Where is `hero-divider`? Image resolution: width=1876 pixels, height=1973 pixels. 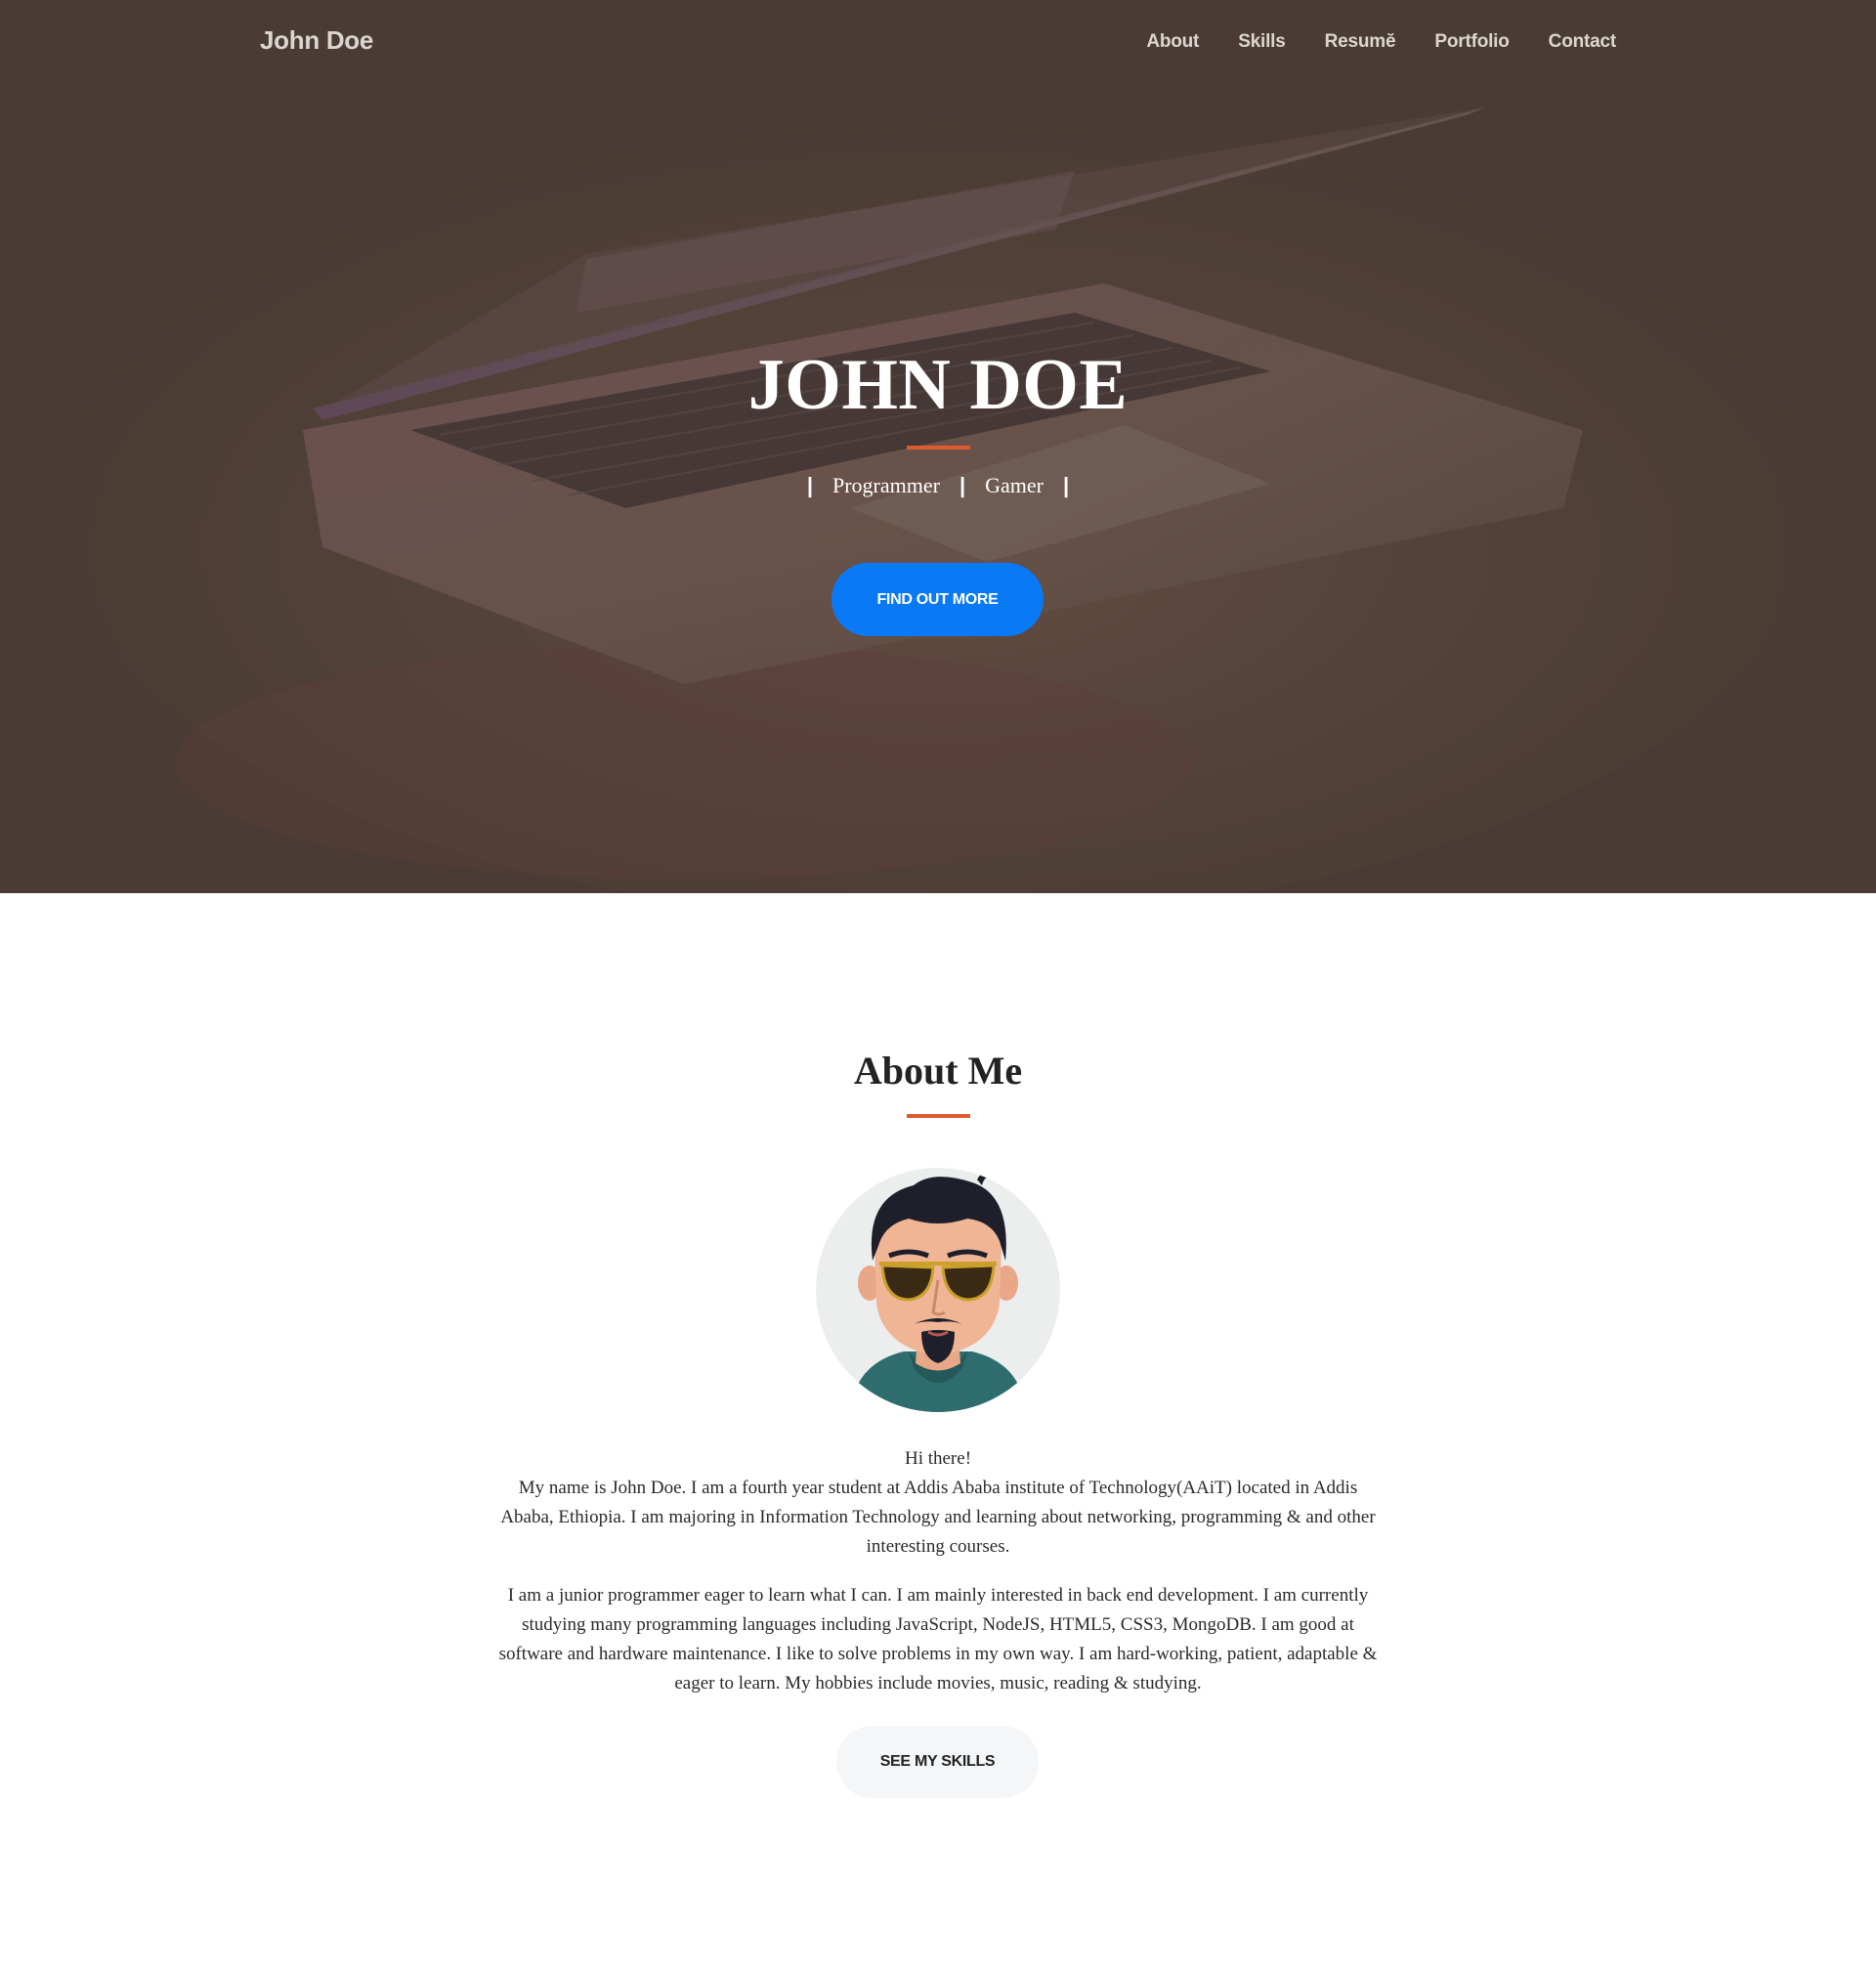
hero-divider is located at coordinates (938, 448).